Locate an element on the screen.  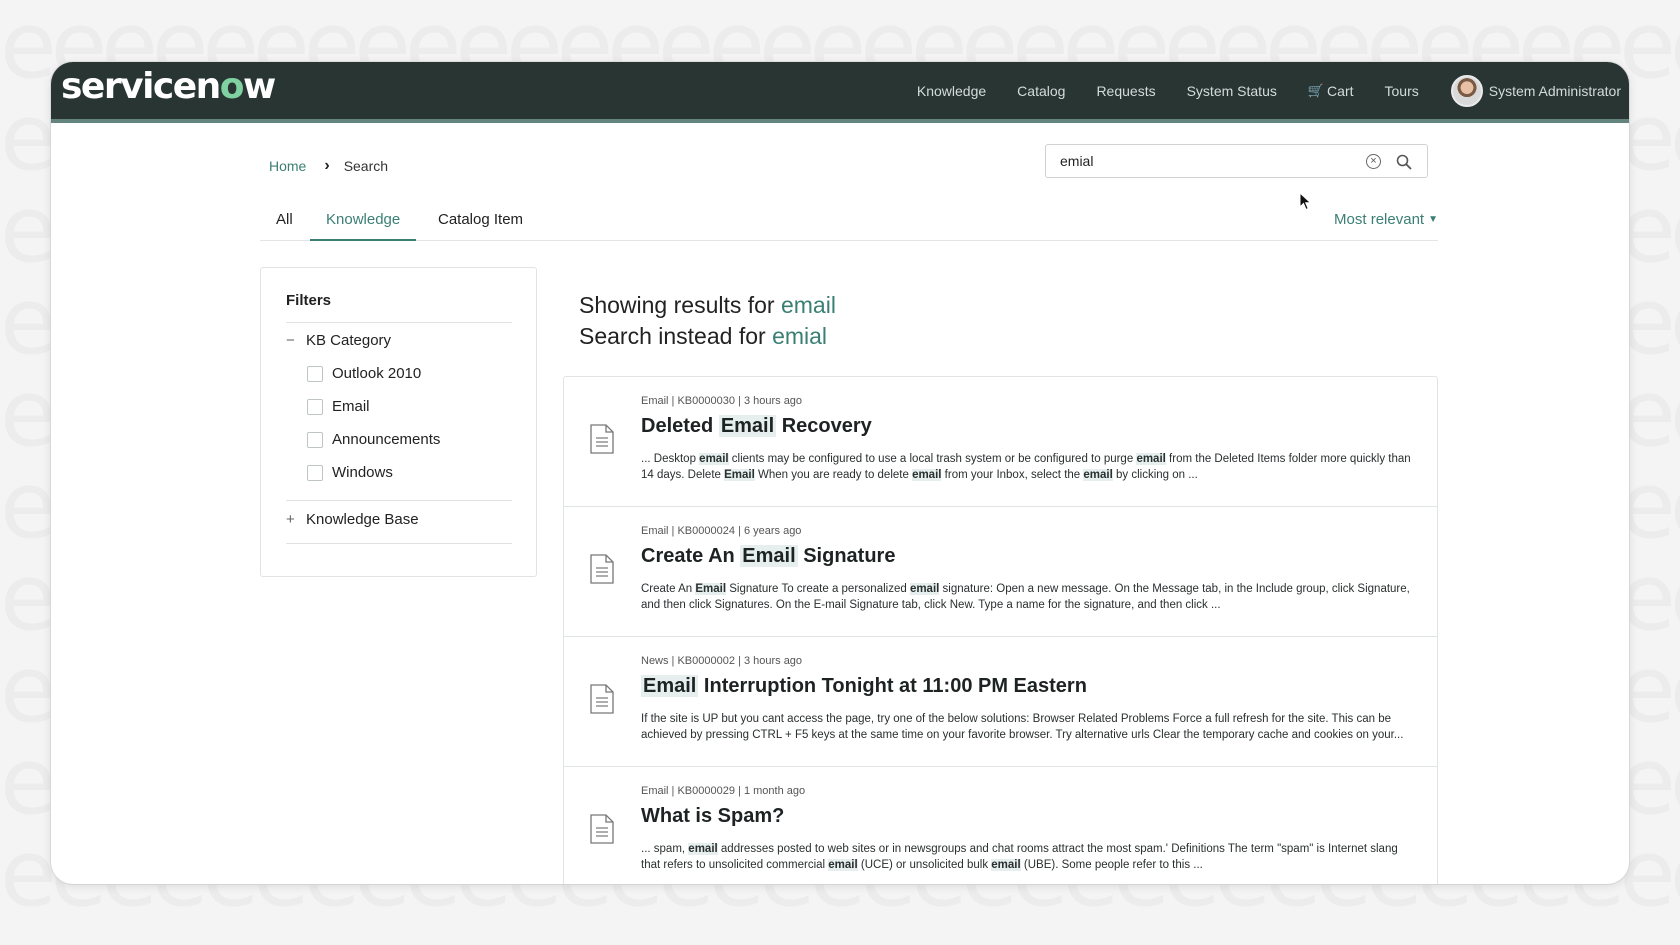
showing-prefix: Showing results for is located at coordinates (677, 305).